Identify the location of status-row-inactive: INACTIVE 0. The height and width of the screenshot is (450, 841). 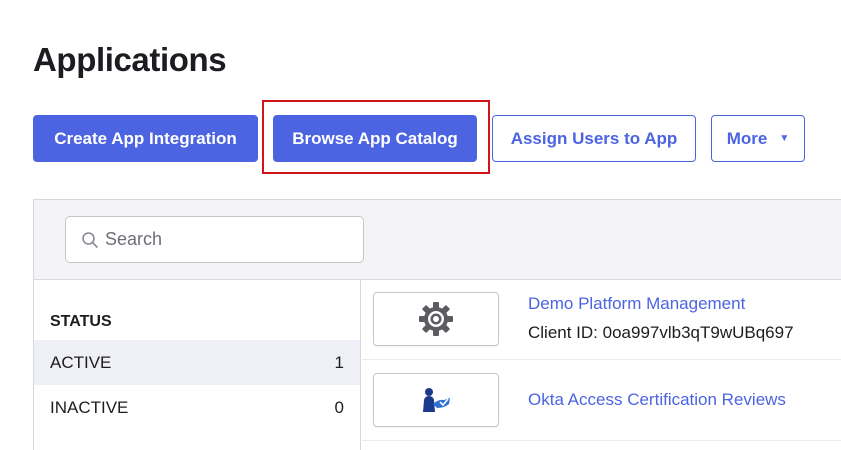
(197, 407).